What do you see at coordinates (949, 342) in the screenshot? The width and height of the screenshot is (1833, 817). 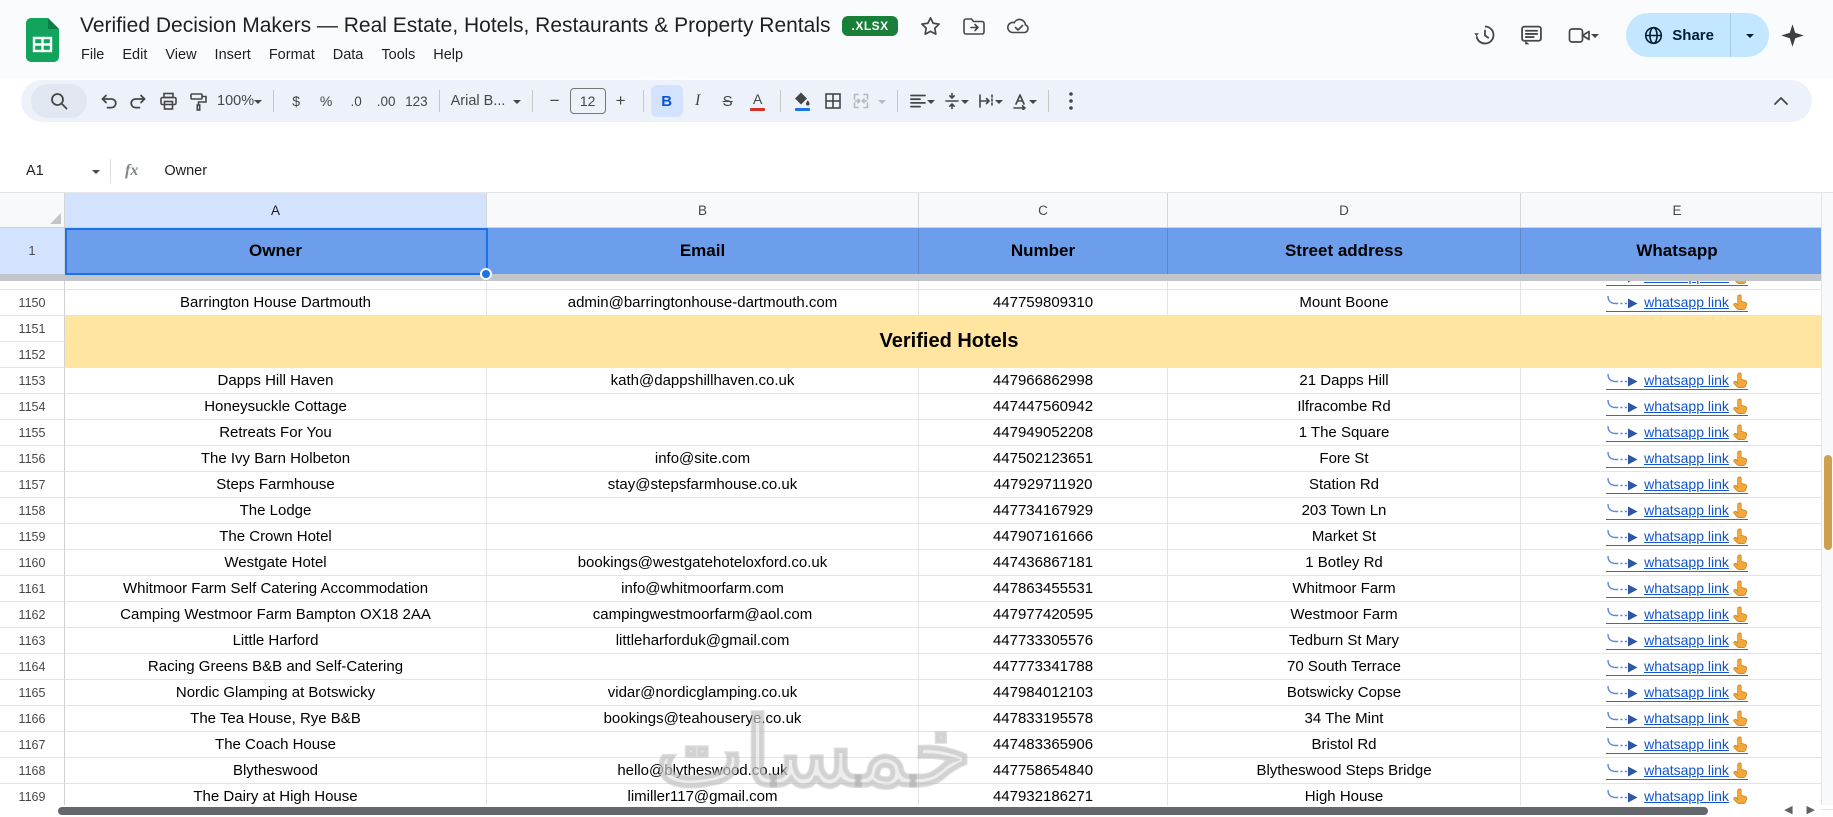 I see `section-title-cell: Verified Hotels` at bounding box center [949, 342].